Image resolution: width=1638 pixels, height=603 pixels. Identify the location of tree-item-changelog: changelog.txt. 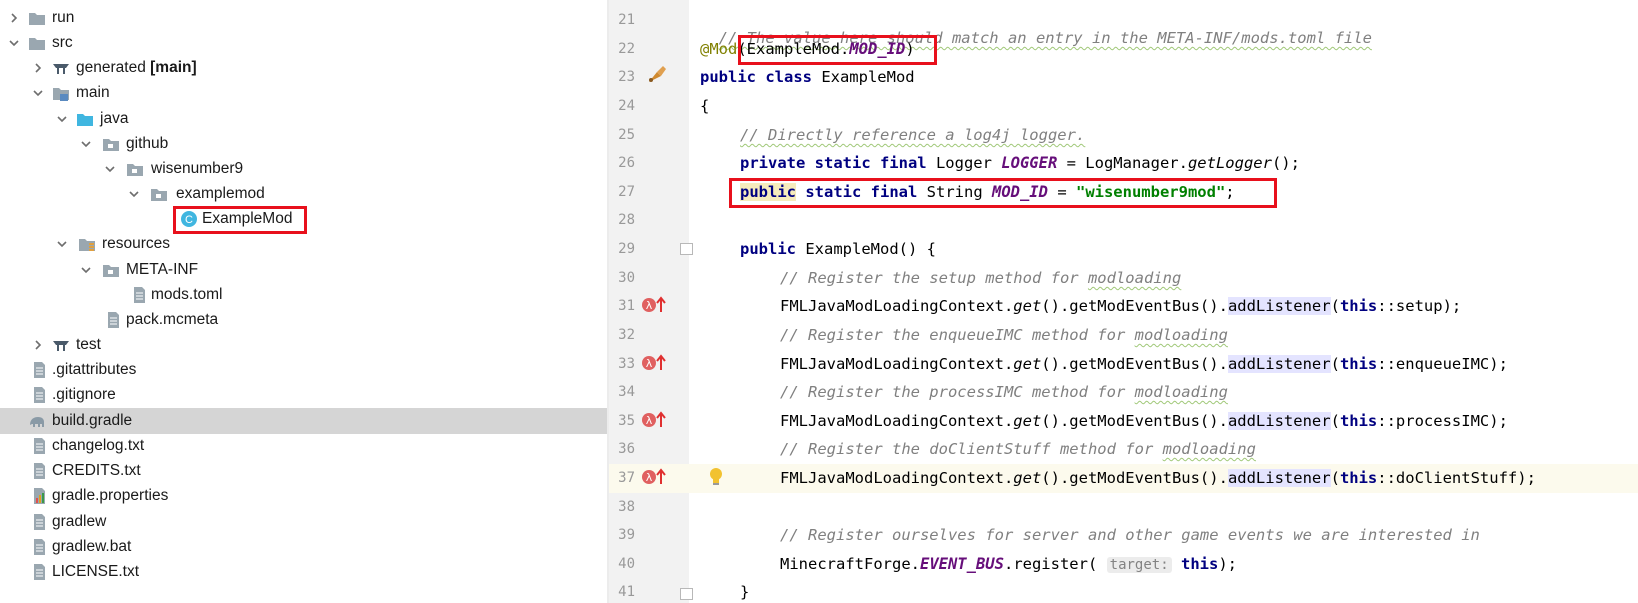
(303, 446).